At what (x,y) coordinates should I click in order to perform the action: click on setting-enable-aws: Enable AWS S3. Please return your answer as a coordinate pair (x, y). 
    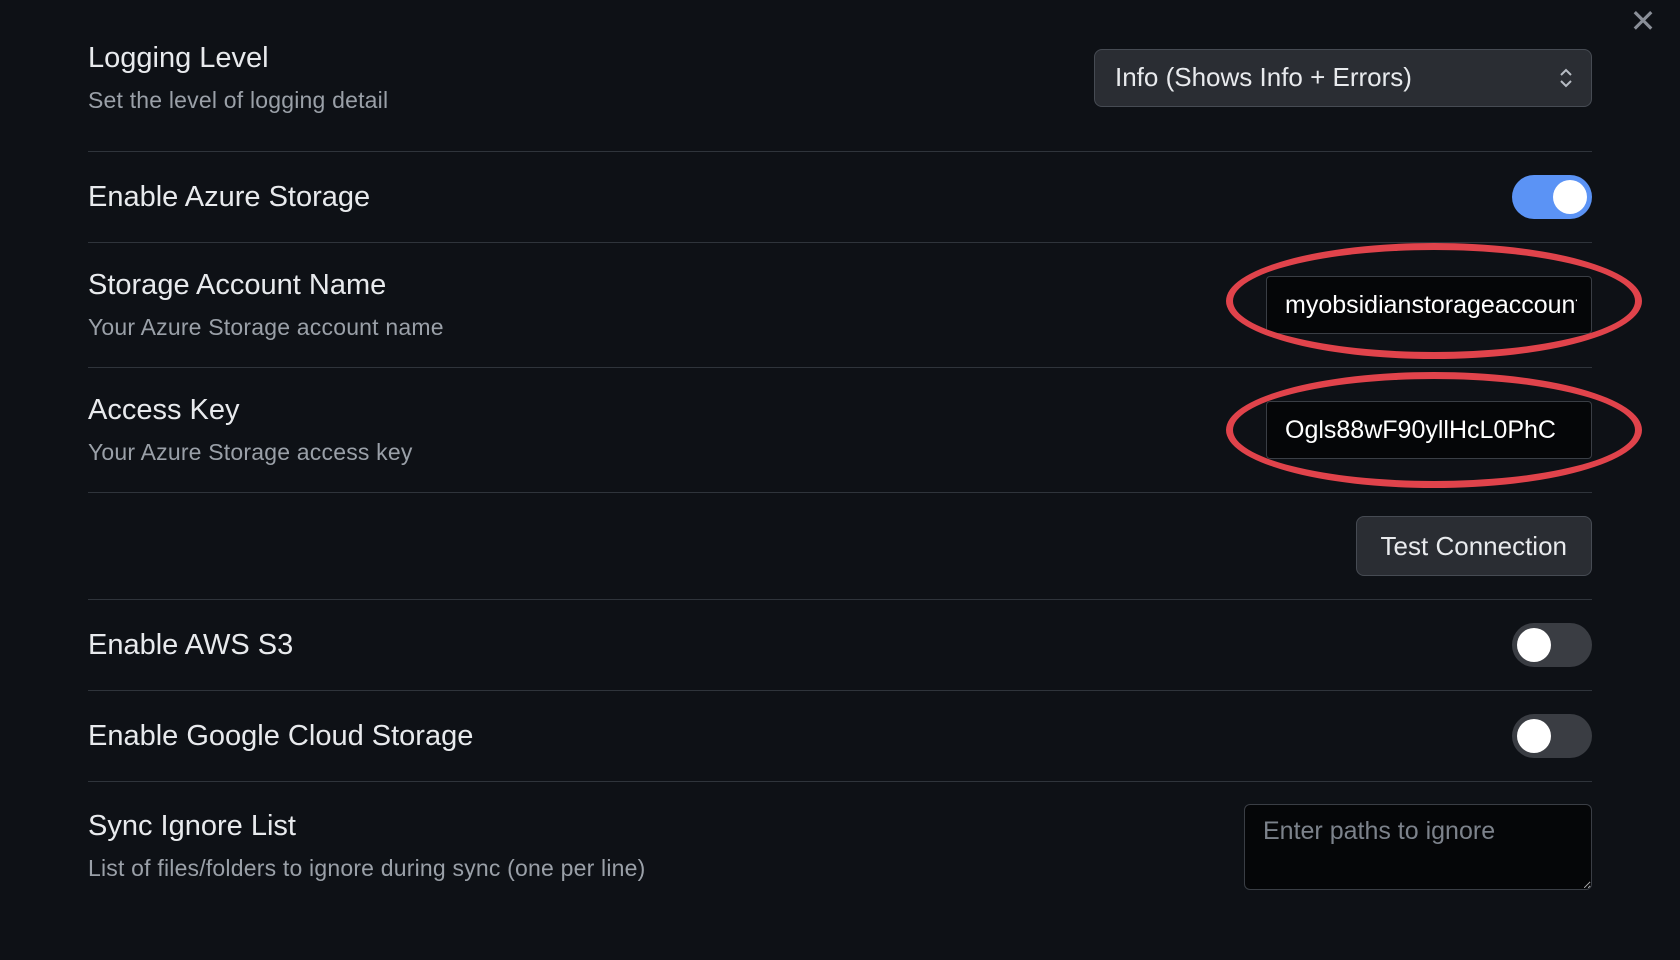
    Looking at the image, I should click on (840, 645).